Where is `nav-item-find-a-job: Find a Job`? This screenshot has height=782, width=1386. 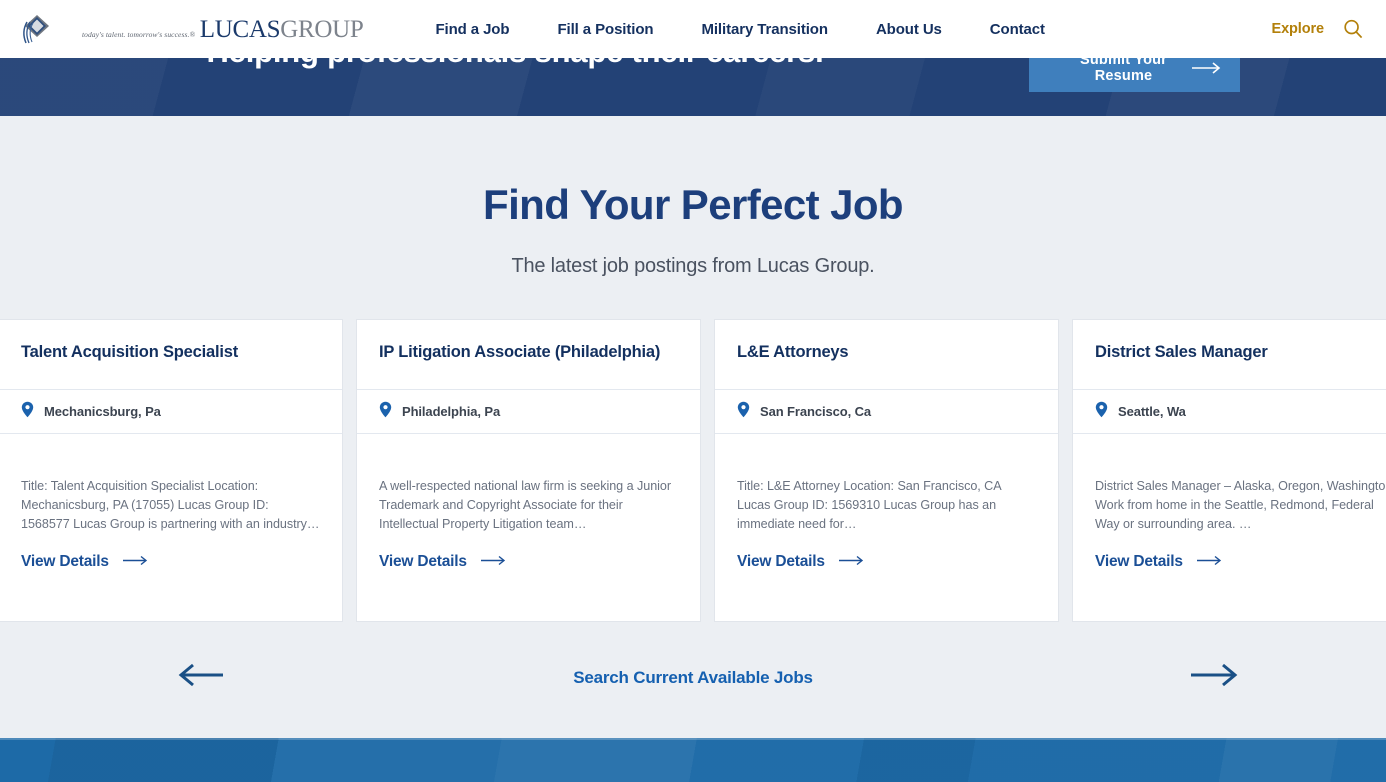
nav-item-find-a-job: Find a Job is located at coordinates (472, 29).